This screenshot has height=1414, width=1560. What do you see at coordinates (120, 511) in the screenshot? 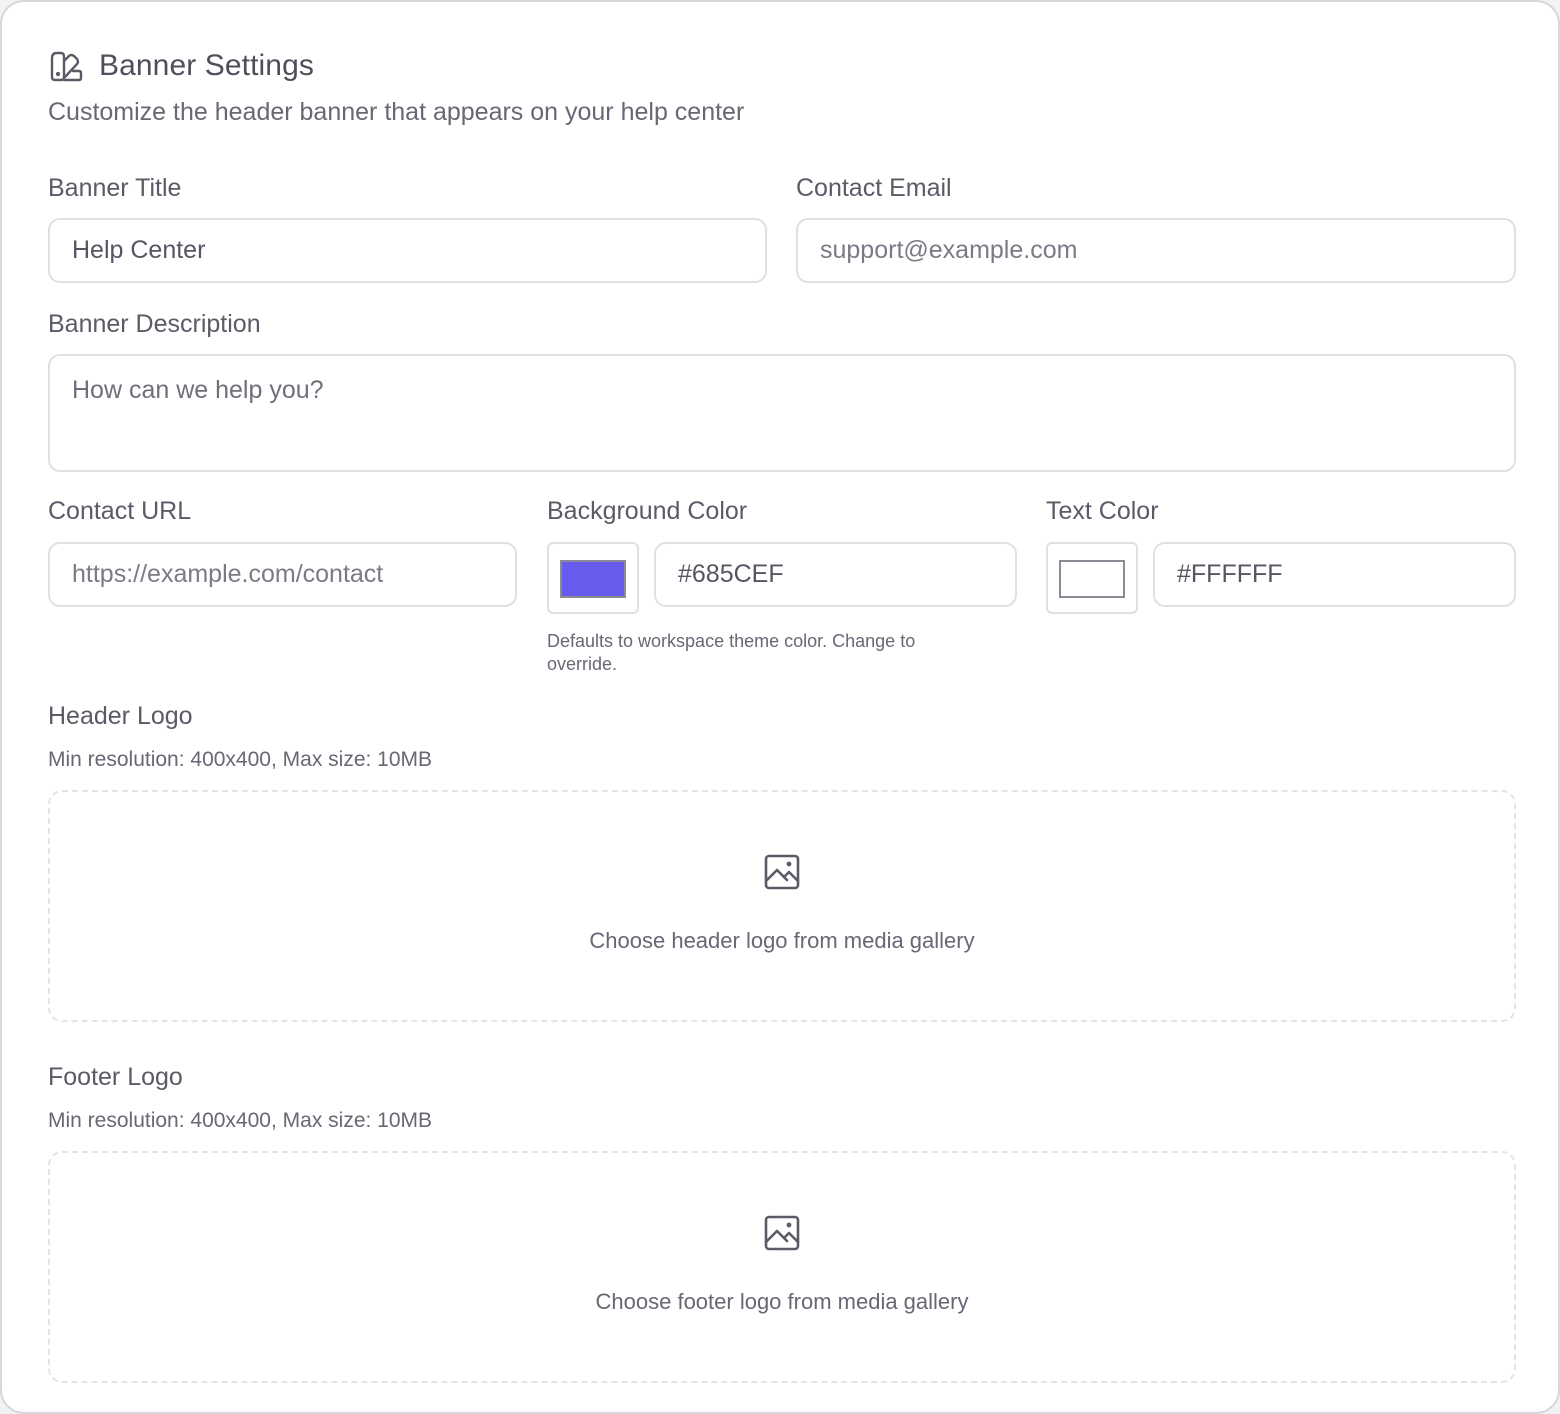
I see `contact-url-label: Contact URL` at bounding box center [120, 511].